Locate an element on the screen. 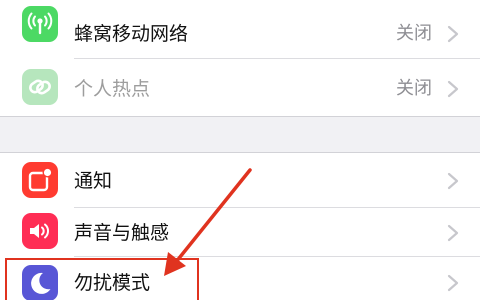 Image resolution: width=480 pixels, height=300 pixels. group-bottom-edge is located at coordinates (240, 116).